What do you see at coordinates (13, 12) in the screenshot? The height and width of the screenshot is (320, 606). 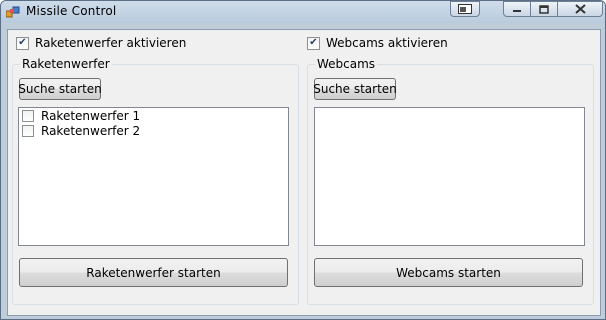 I see `app-icon` at bounding box center [13, 12].